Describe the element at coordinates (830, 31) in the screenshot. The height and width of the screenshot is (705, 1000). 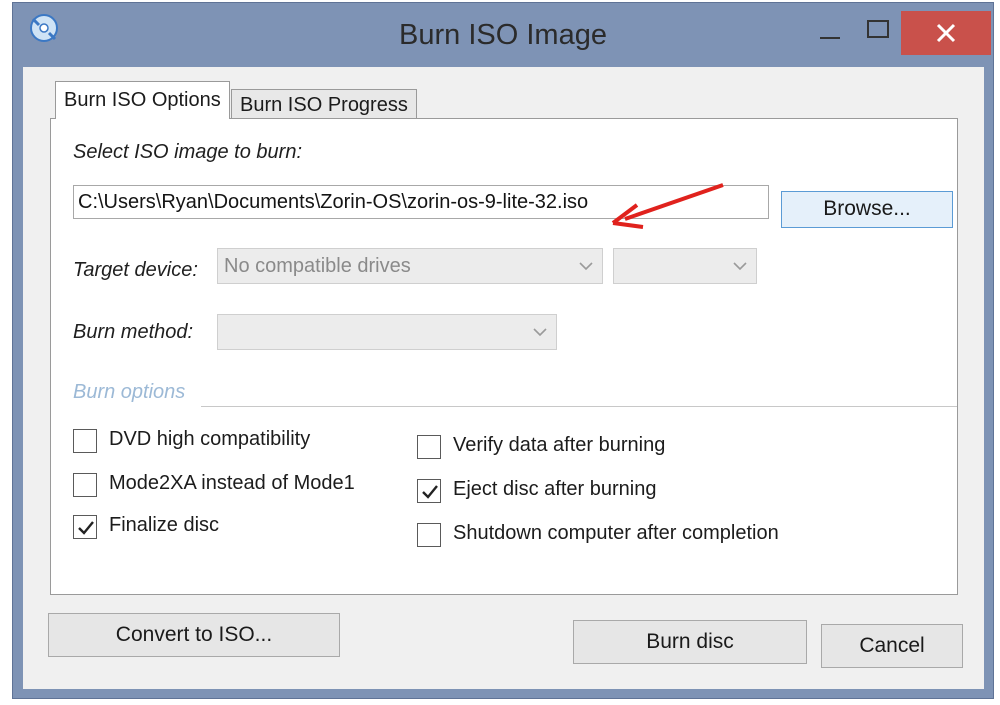
I see `minimize-icon` at that location.